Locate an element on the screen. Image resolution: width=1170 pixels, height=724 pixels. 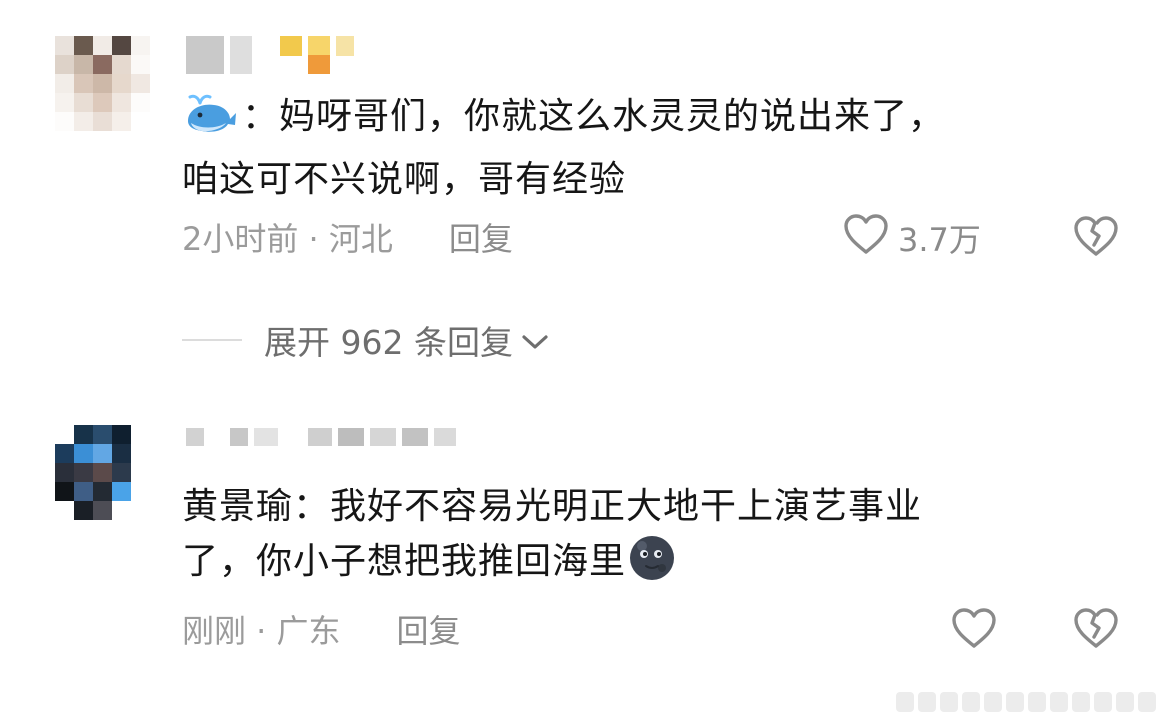
like-button is located at coordinates (978, 632).